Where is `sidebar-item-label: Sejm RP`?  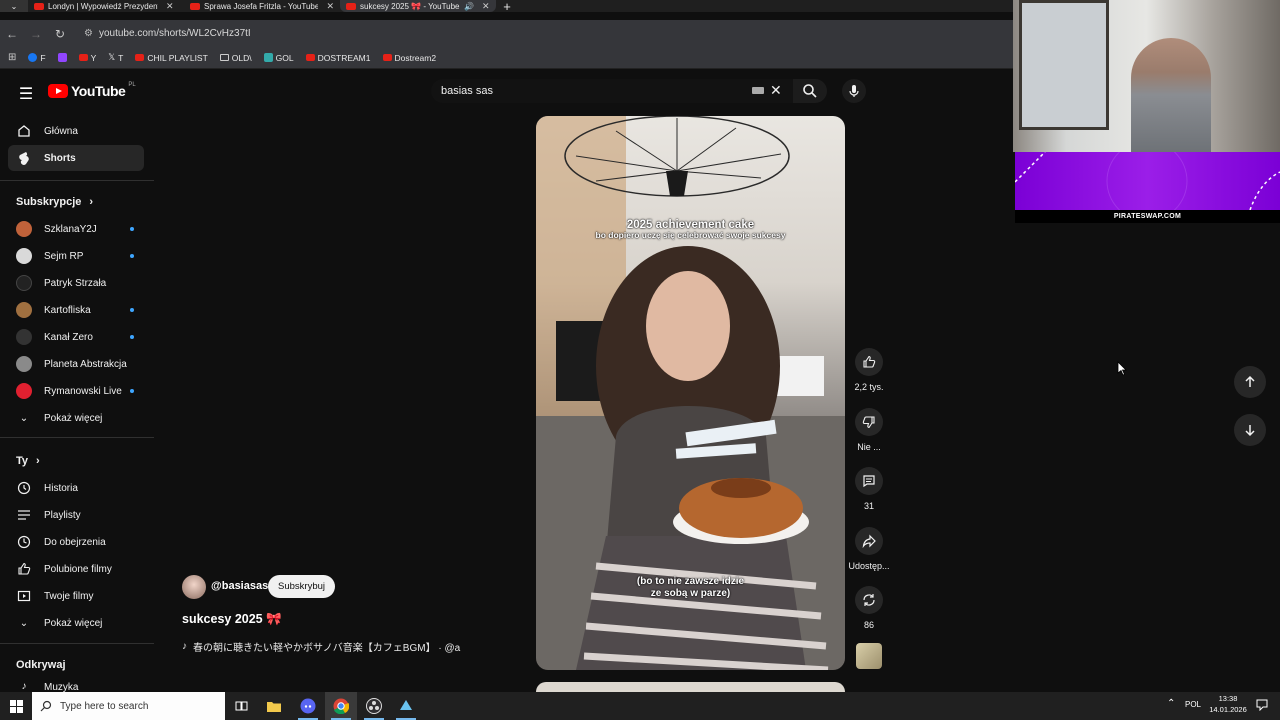
sidebar-item-label: Sejm RP is located at coordinates (64, 256).